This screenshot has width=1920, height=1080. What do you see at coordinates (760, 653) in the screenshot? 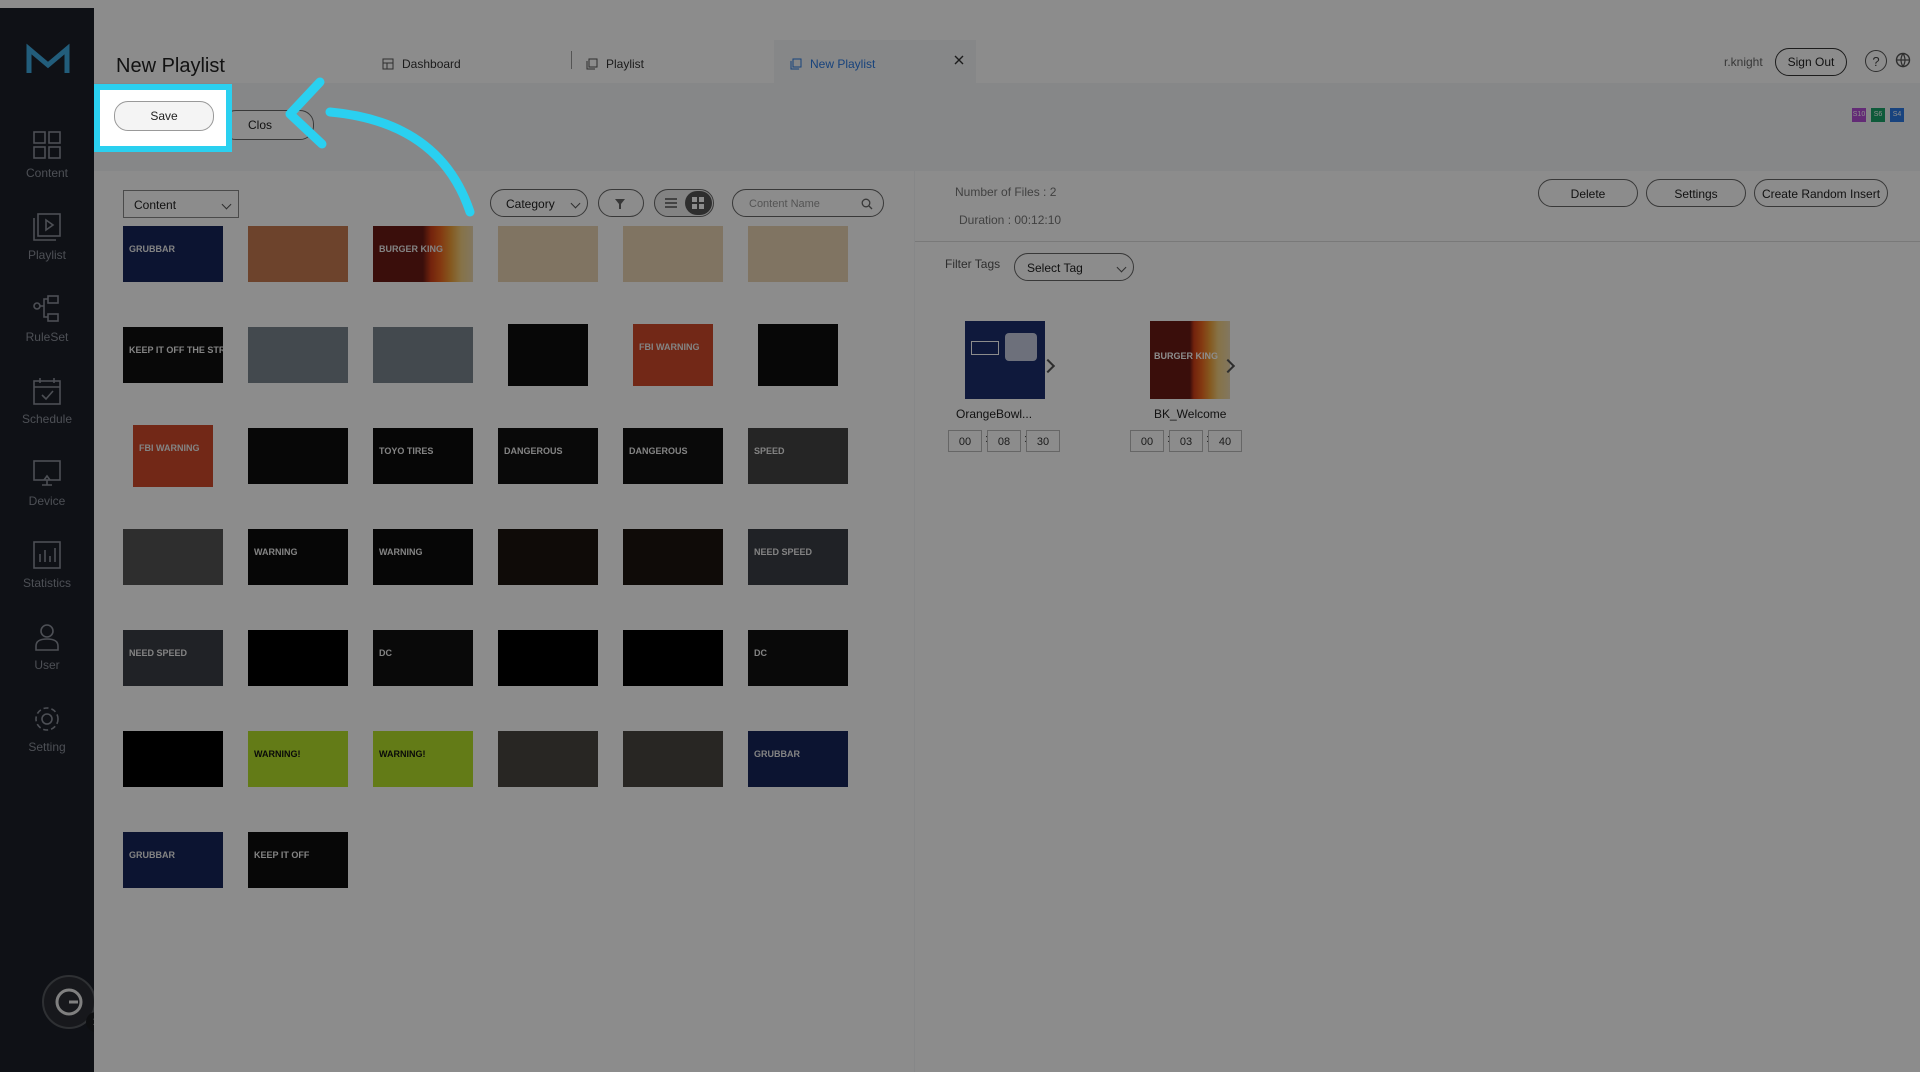
I see `thumbnail-caption: DC` at bounding box center [760, 653].